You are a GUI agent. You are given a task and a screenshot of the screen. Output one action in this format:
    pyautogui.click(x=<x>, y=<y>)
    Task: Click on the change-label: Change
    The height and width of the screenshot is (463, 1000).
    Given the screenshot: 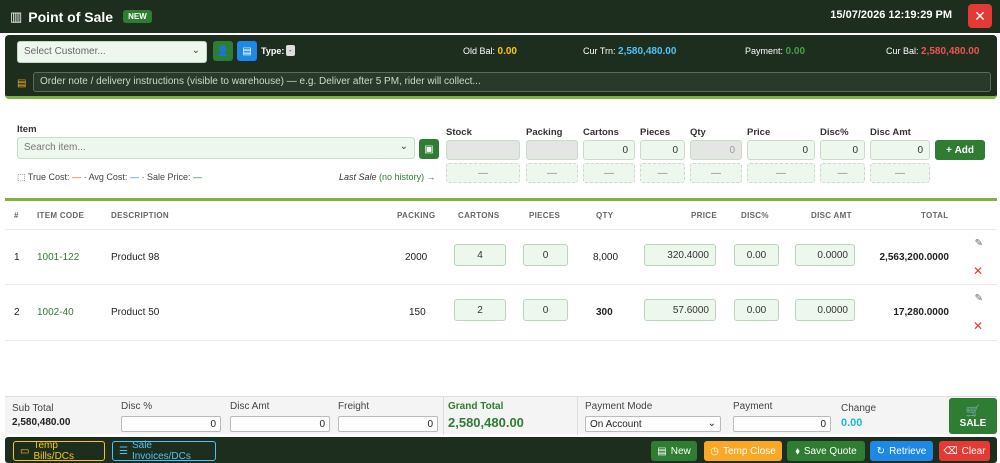 What is the action you would take?
    pyautogui.click(x=859, y=408)
    